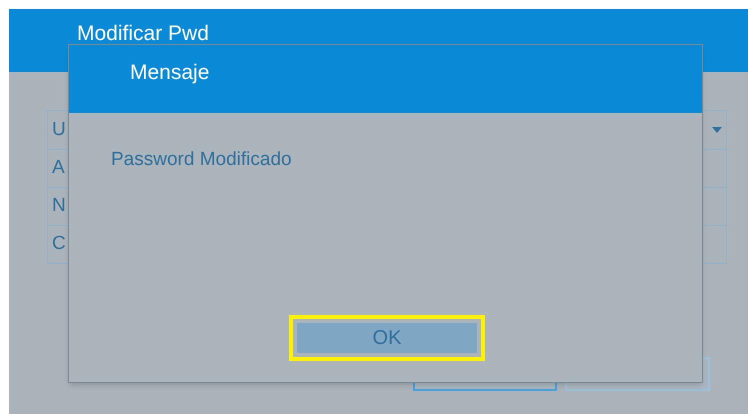  Describe the element at coordinates (59, 130) in the screenshot. I see `field-label: U` at that location.